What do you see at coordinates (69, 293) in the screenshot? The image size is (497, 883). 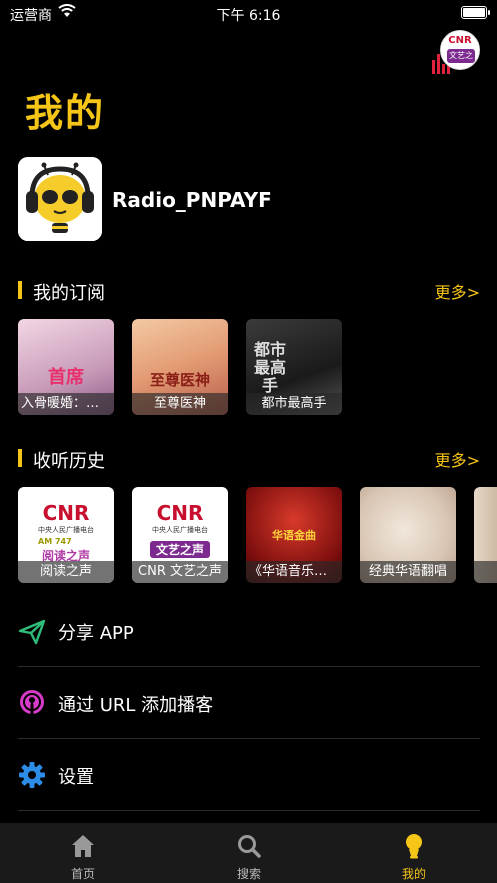 I see `subscriptions-title: 我的订阅` at bounding box center [69, 293].